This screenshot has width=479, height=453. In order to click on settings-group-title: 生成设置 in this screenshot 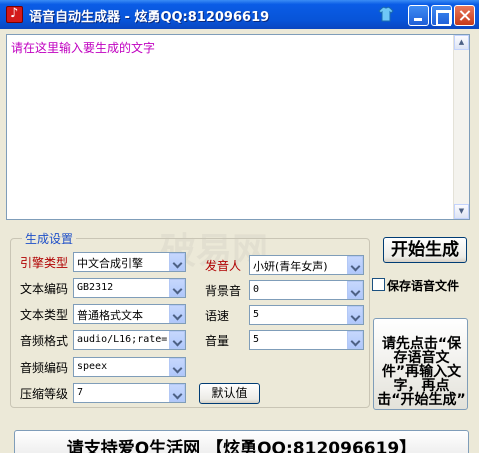, I will do `click(49, 238)`.